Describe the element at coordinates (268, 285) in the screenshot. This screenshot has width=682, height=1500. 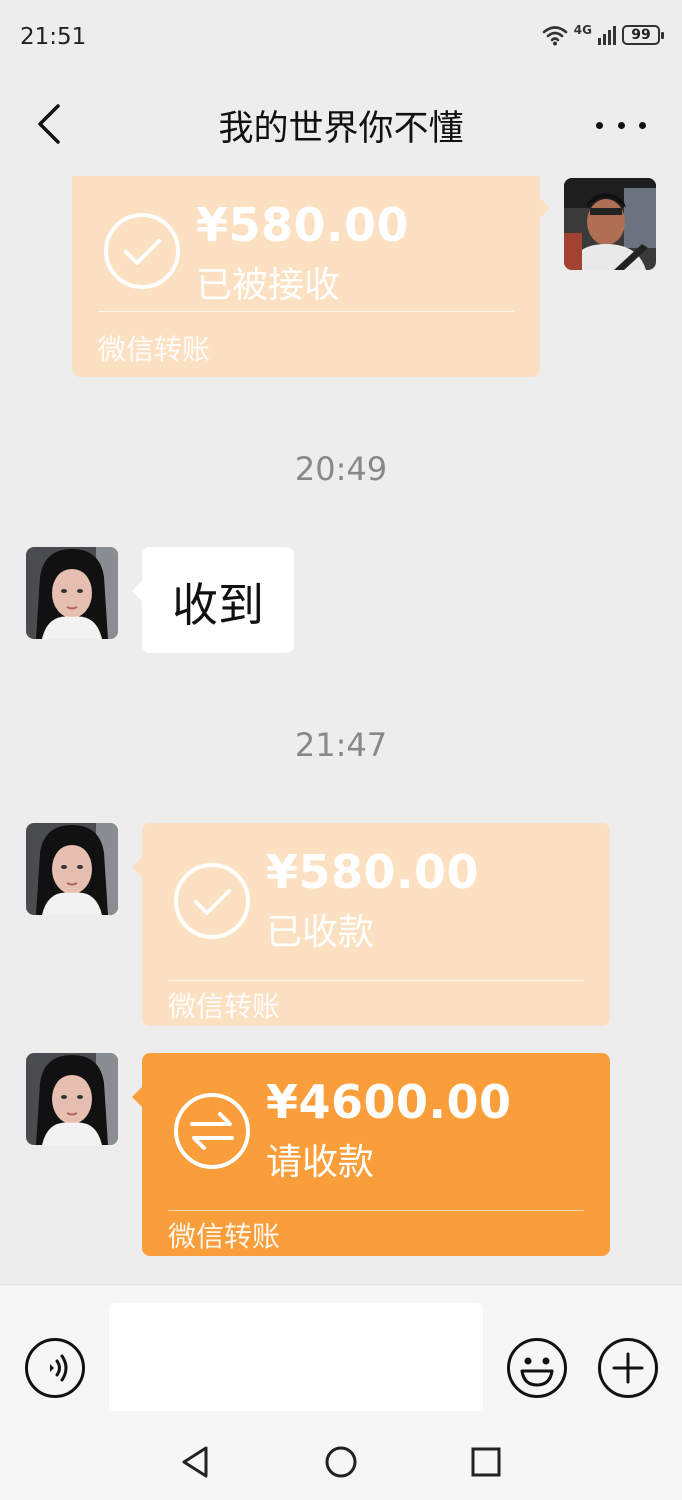
I see `transfer-status: 已被接收` at that location.